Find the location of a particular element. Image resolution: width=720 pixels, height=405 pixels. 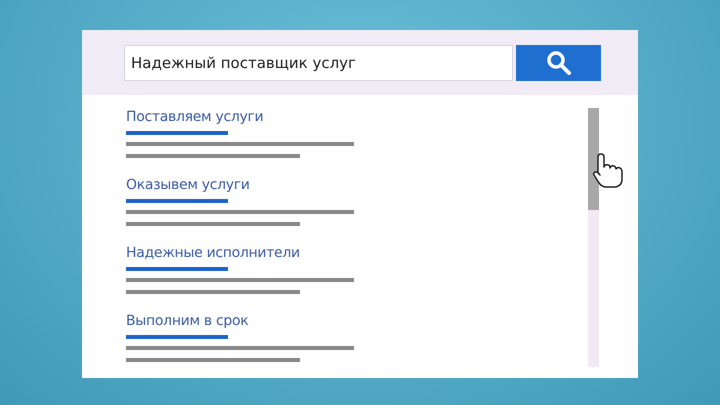

search-field: Надежный поставщик услуг is located at coordinates (318, 62).